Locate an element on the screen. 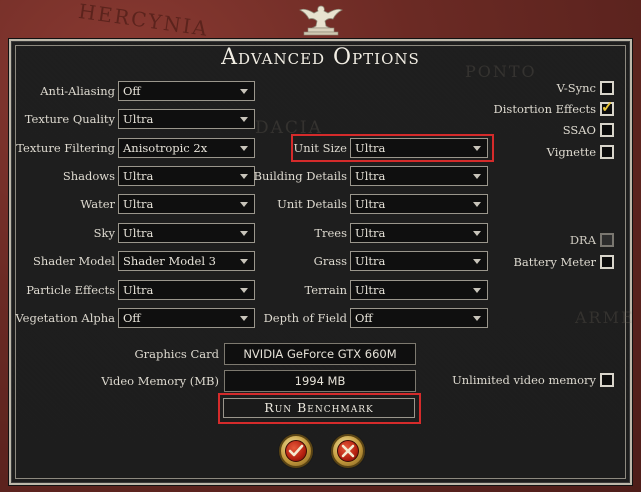 The height and width of the screenshot is (492, 641). label-trees: Trees is located at coordinates (330, 233).